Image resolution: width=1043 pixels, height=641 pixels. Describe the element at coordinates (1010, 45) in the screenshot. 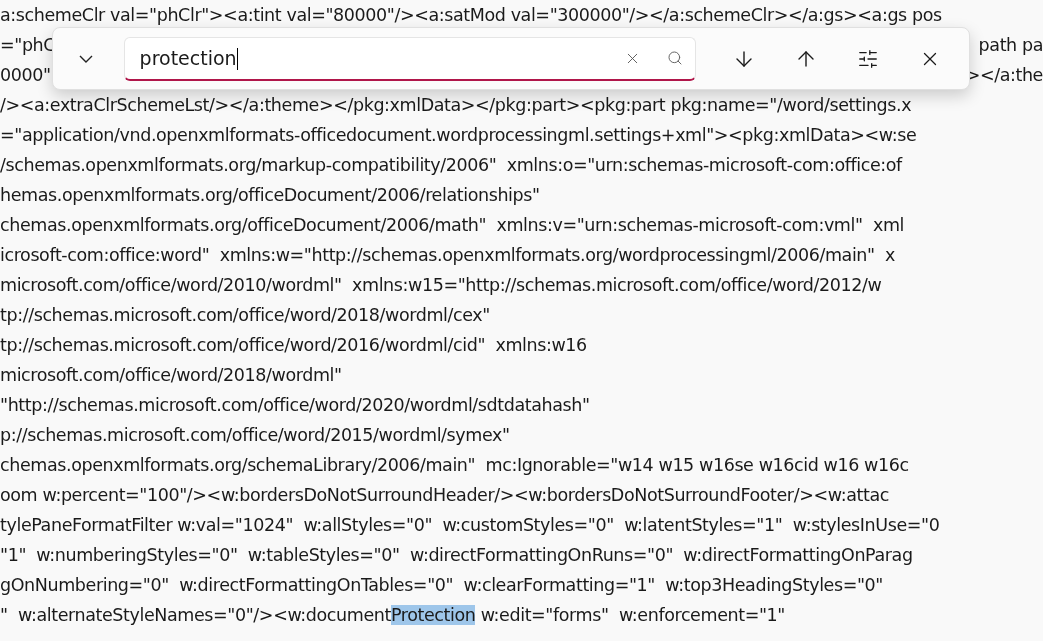

I see `code-line: path pa` at that location.